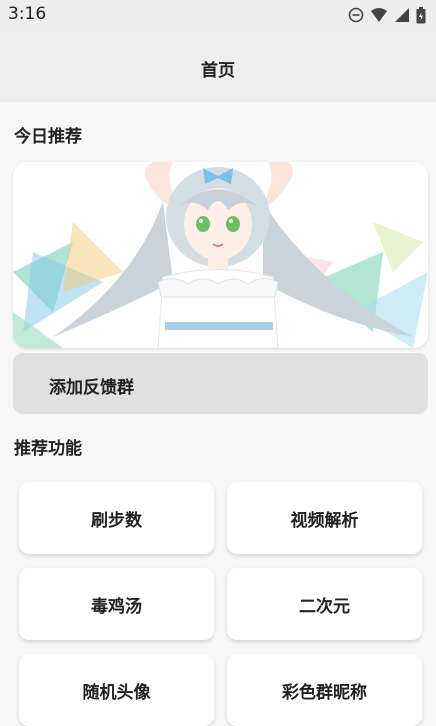  Describe the element at coordinates (218, 15) in the screenshot. I see `status-bar: 3:16` at that location.